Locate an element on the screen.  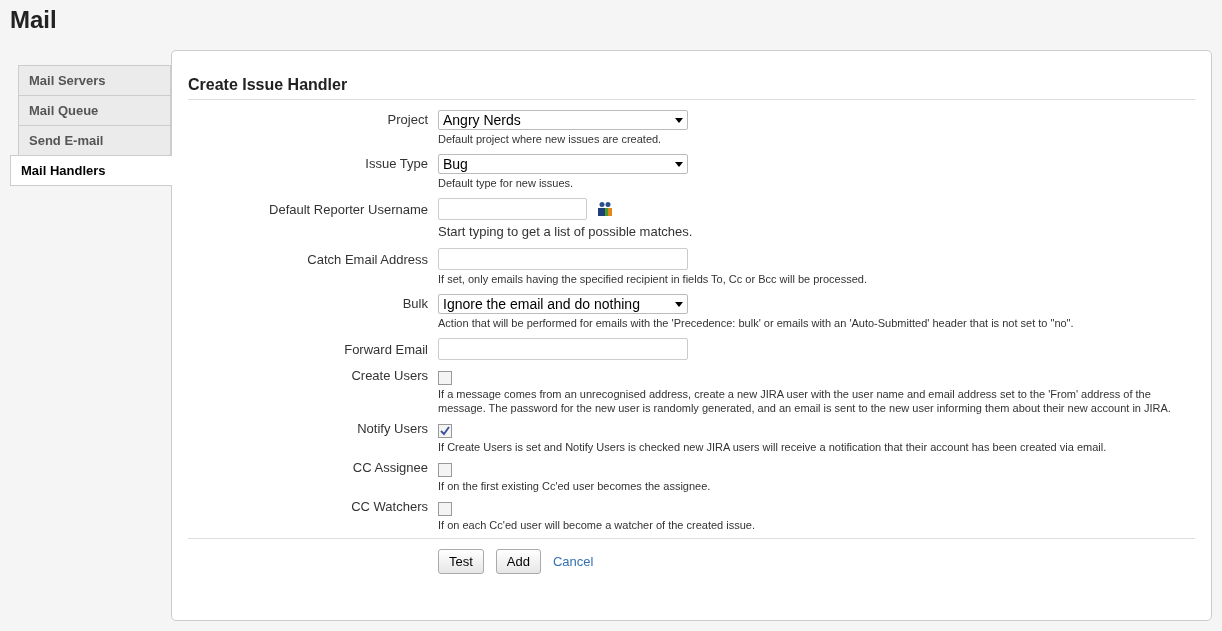
form-title: Create Issue Handler is located at coordinates (691, 88).